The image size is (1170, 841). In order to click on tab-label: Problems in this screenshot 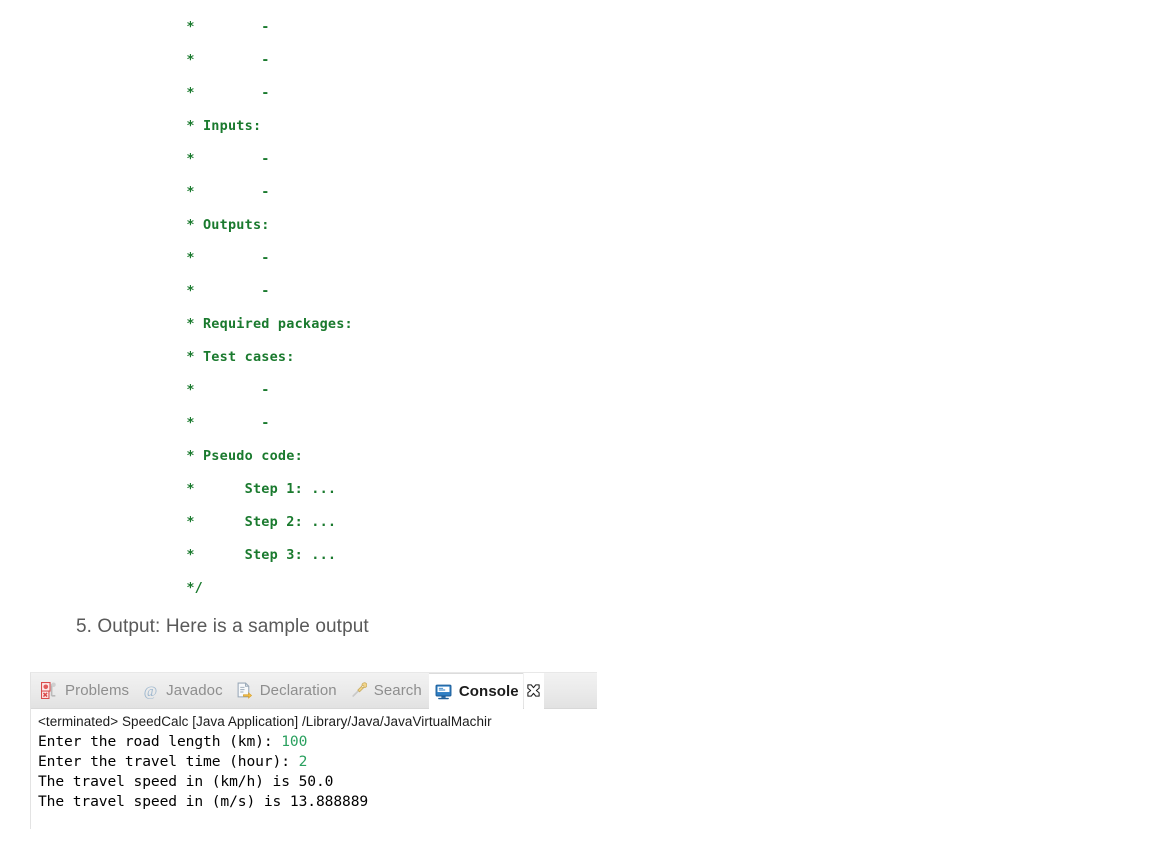, I will do `click(97, 690)`.